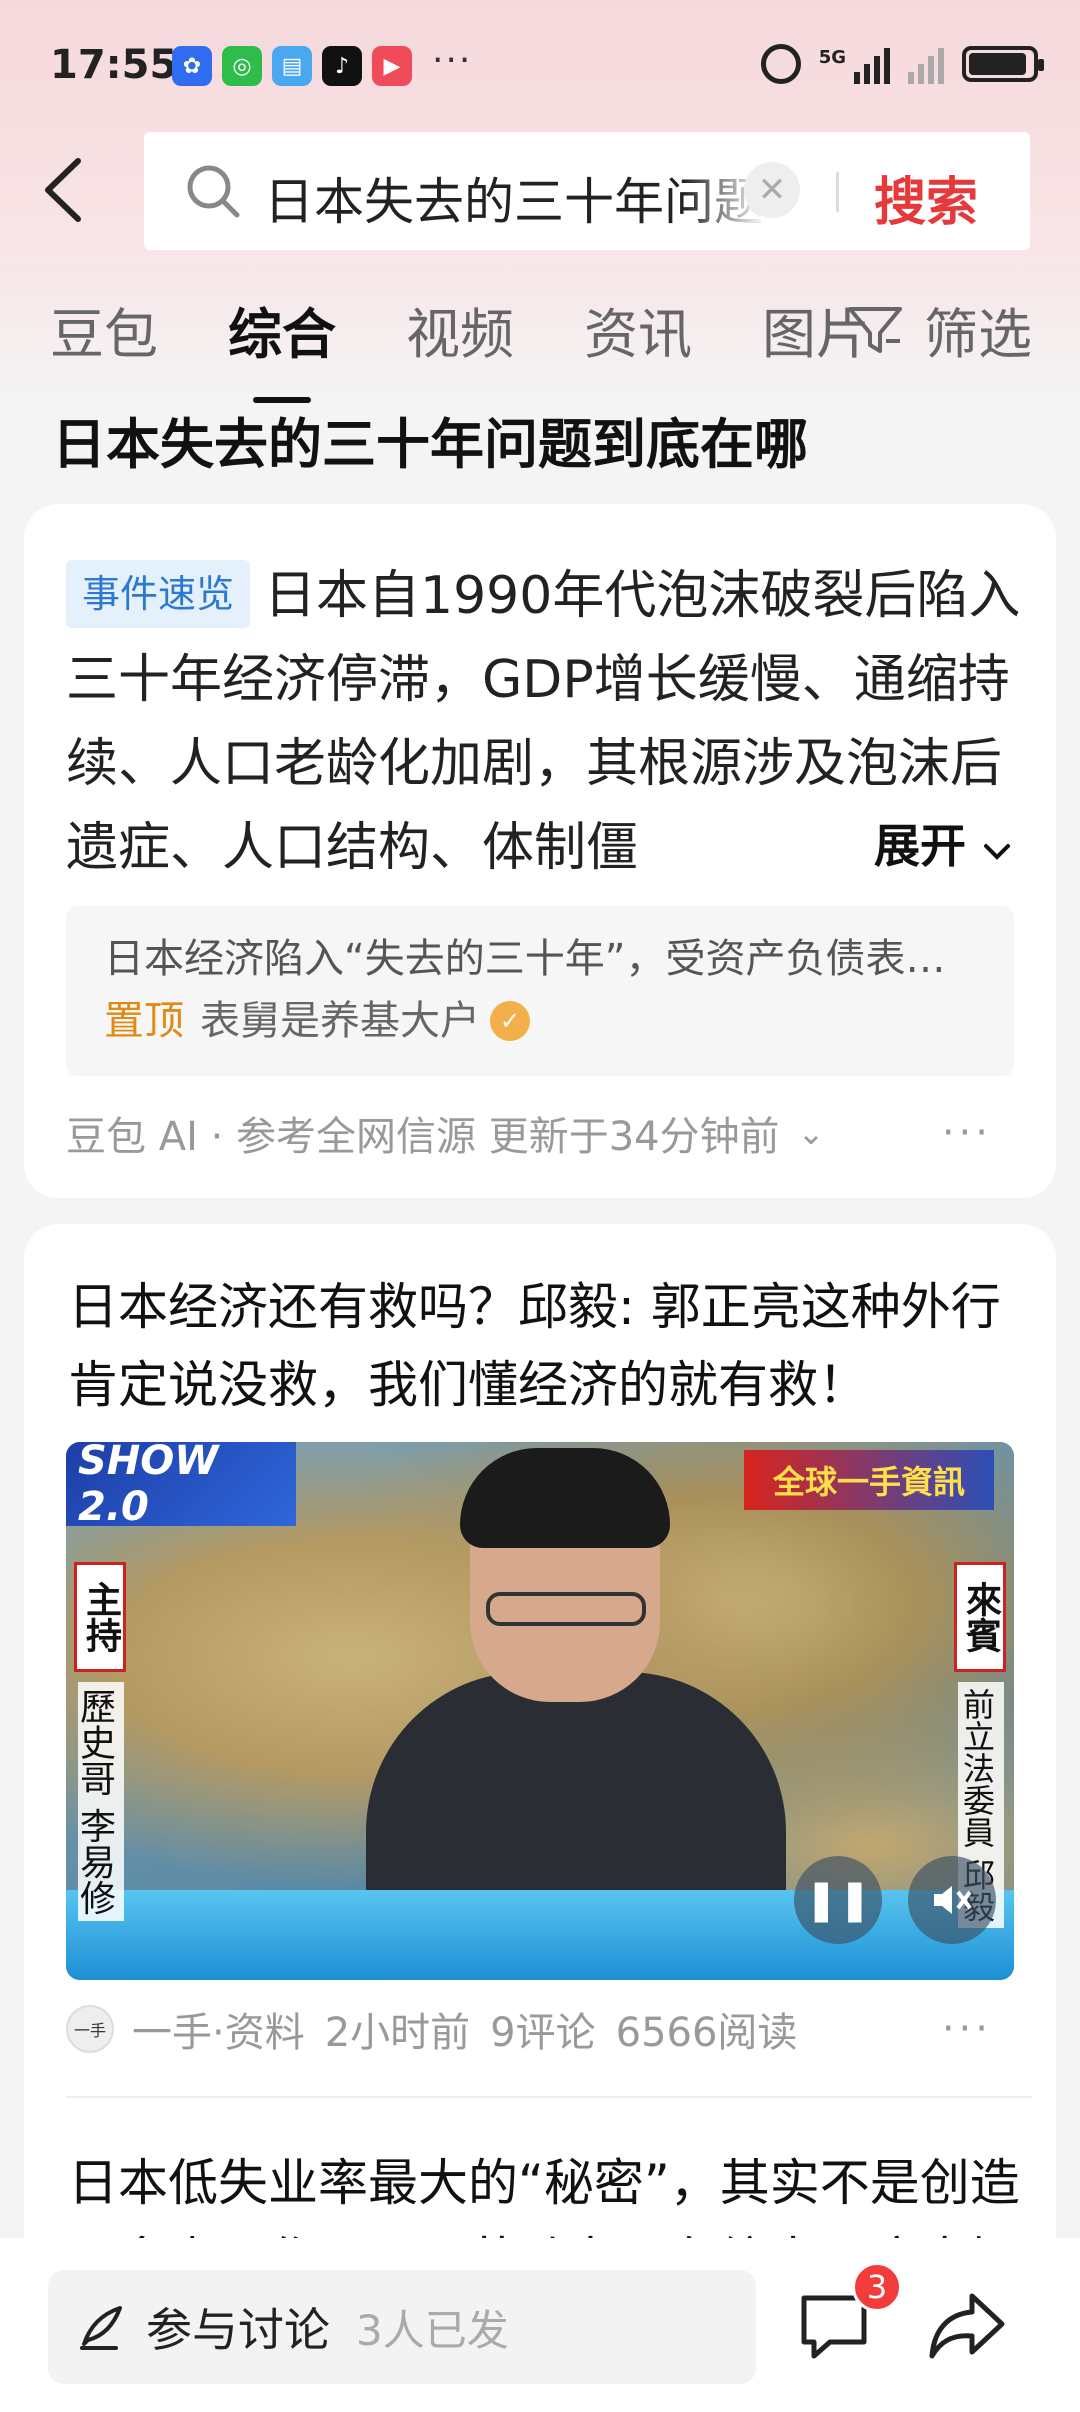 The width and height of the screenshot is (1080, 2412). What do you see at coordinates (213, 191) in the screenshot?
I see `search-icon` at bounding box center [213, 191].